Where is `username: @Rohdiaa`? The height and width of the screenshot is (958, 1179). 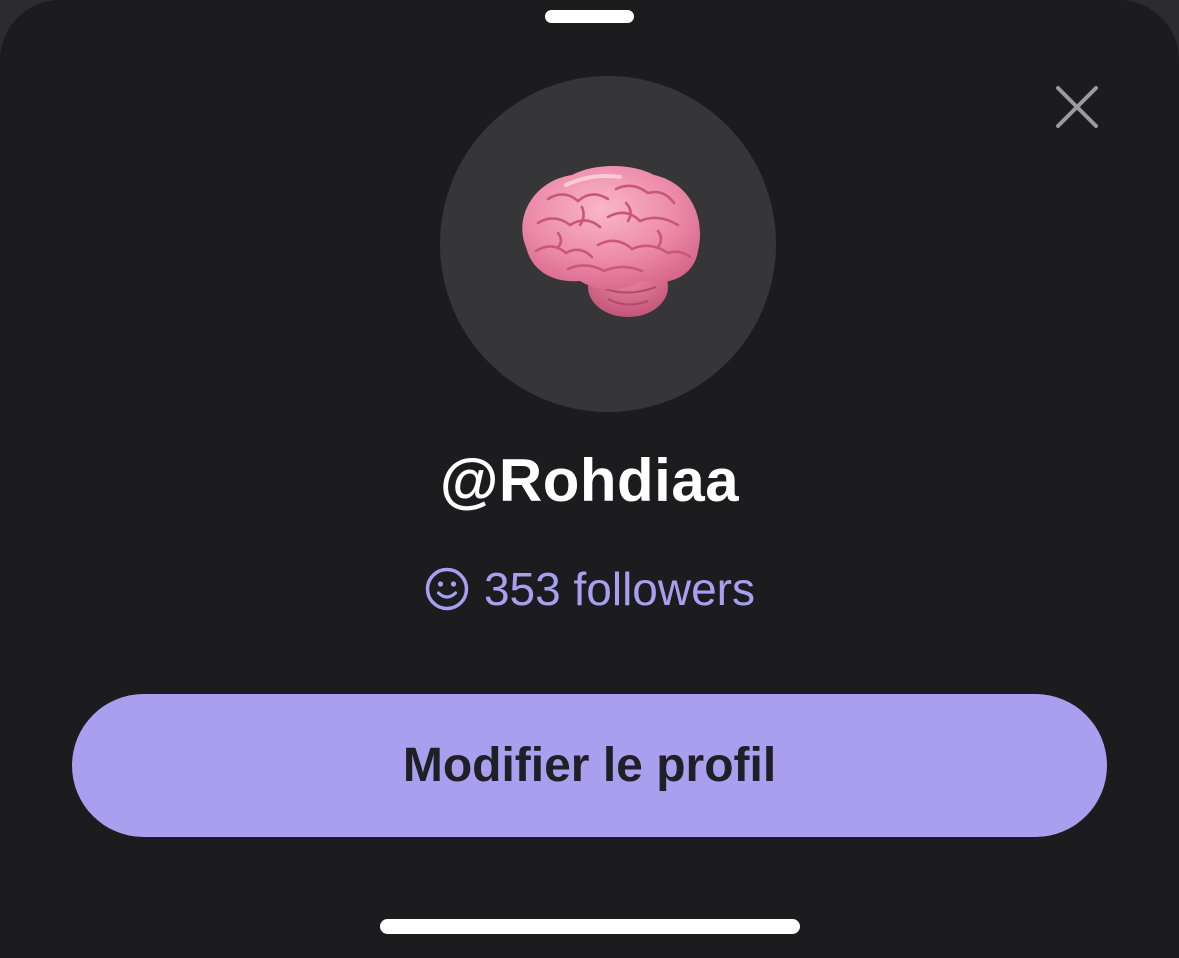 username: @Rohdiaa is located at coordinates (589, 480).